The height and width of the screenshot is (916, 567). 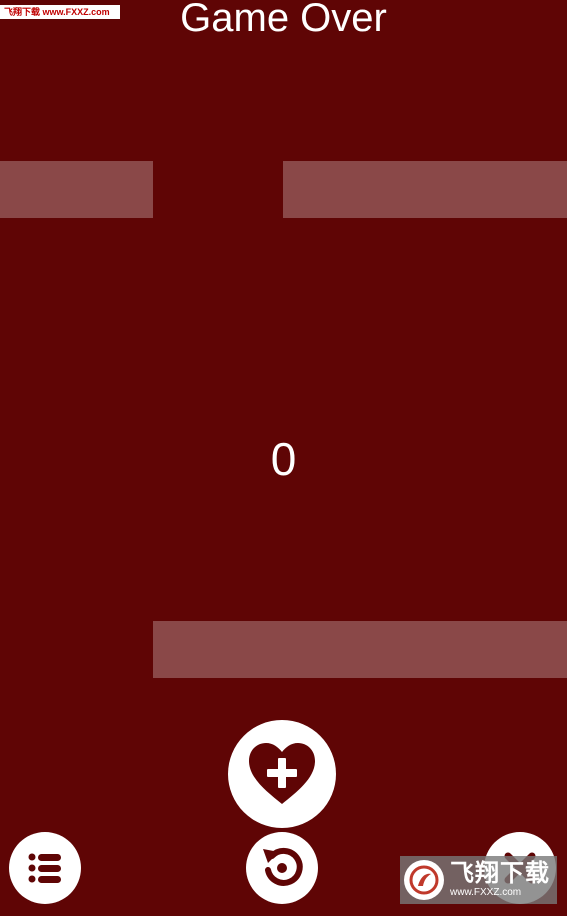 I want to click on score-value: 0, so click(x=283, y=459).